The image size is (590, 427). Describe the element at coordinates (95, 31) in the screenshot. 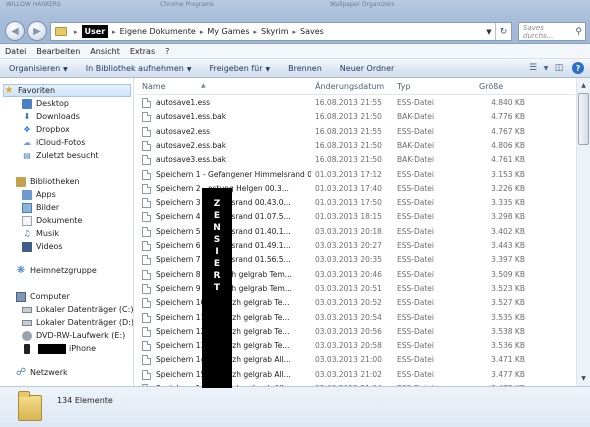

I see `breadcrumb-user: User` at that location.